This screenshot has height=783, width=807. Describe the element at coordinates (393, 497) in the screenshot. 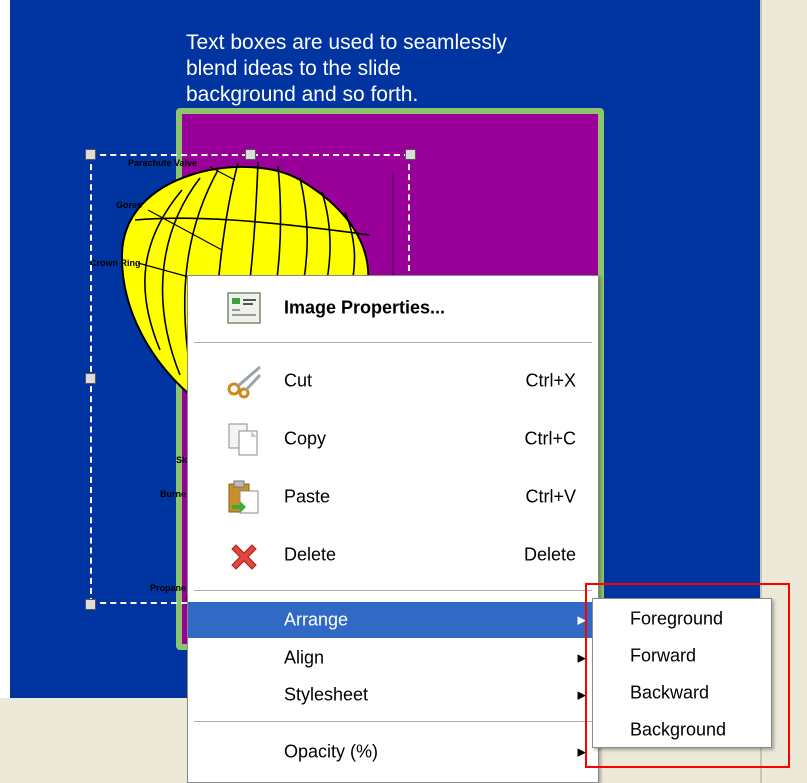

I see `menu-item-paste: Paste Ctrl+V` at that location.